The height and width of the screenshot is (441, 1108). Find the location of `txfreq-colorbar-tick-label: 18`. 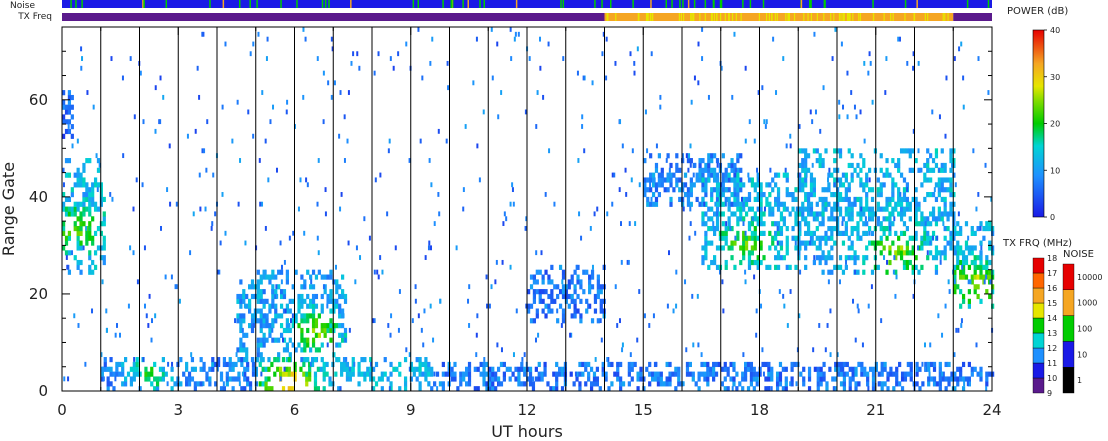

txfreq-colorbar-tick-label: 18 is located at coordinates (1052, 258).